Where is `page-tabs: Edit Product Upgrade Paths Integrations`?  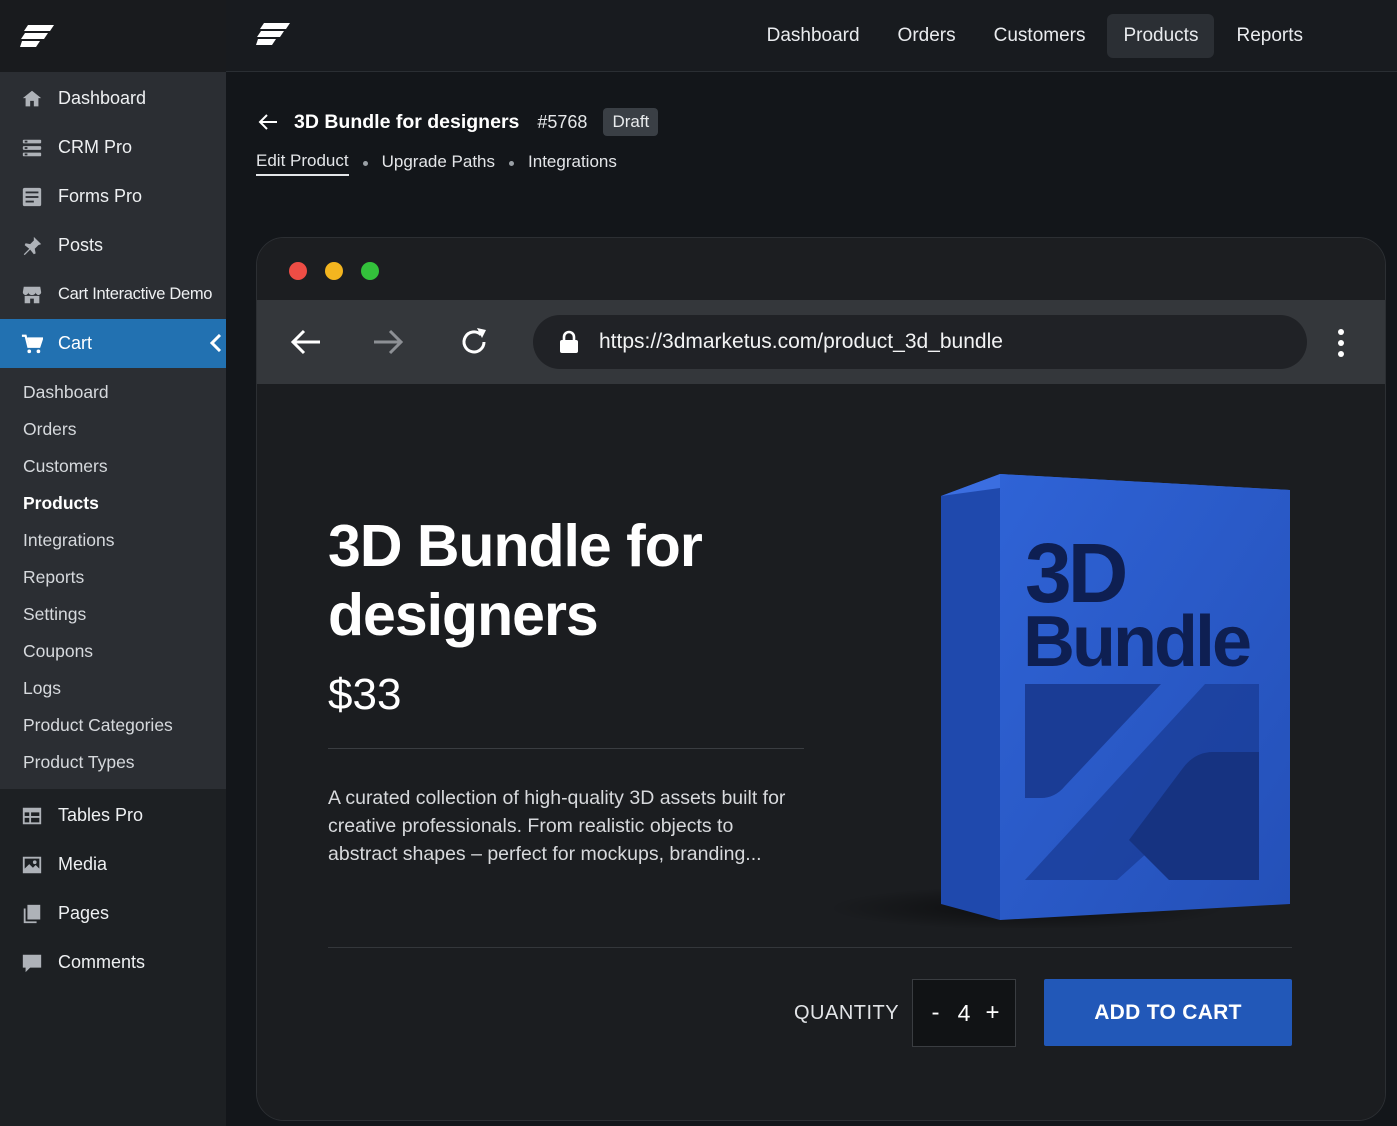
page-tabs: Edit Product Upgrade Paths Integrations is located at coordinates (457, 163).